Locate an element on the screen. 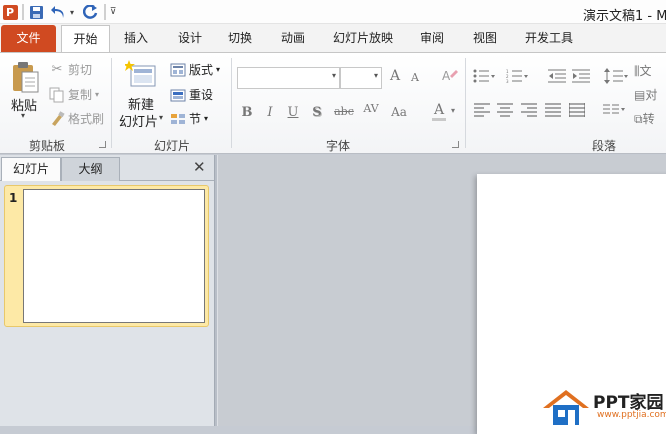  paste-dropdown-icon: ▾ is located at coordinates (23, 115).